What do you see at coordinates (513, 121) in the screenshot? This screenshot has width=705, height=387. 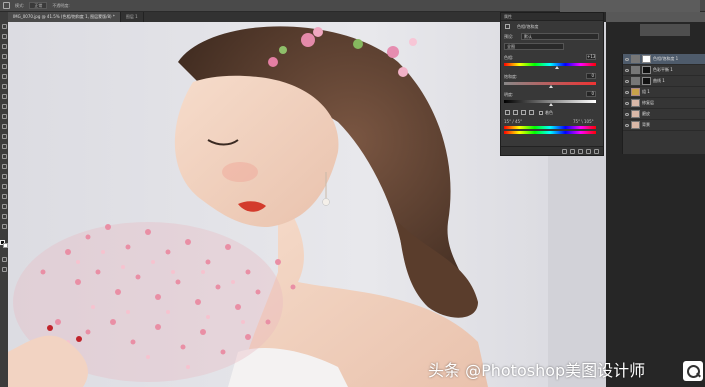 I see `range-left-readout: 15° / 45°` at bounding box center [513, 121].